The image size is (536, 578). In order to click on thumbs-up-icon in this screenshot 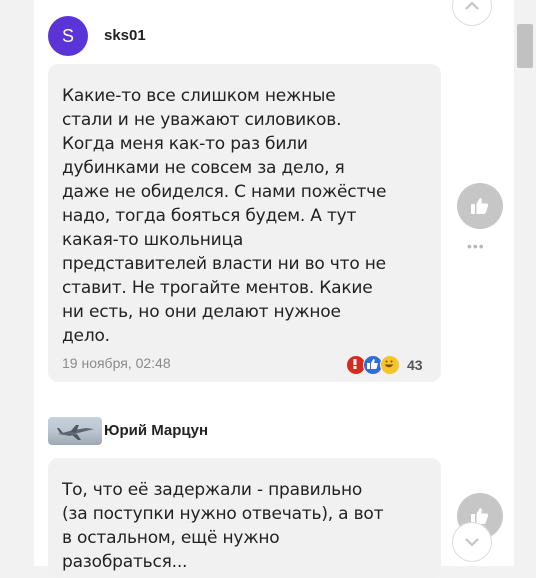, I will do `click(480, 206)`.